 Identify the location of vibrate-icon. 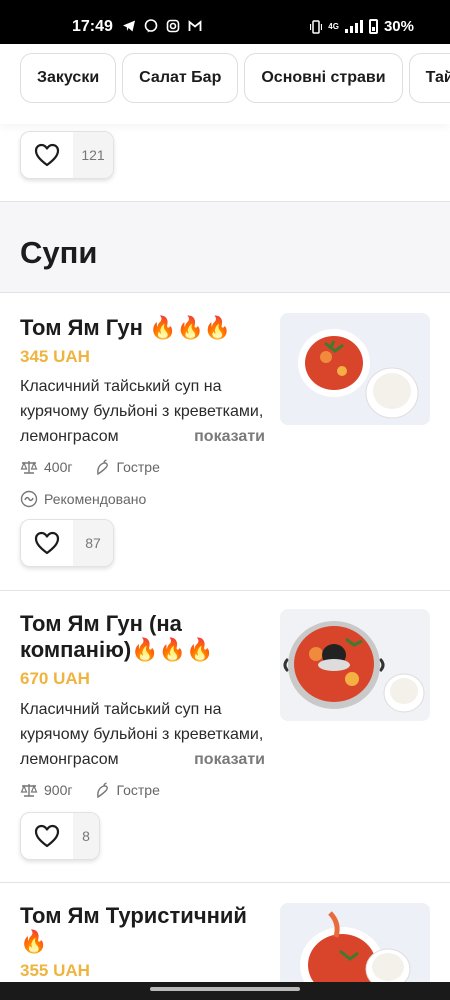
(316, 26).